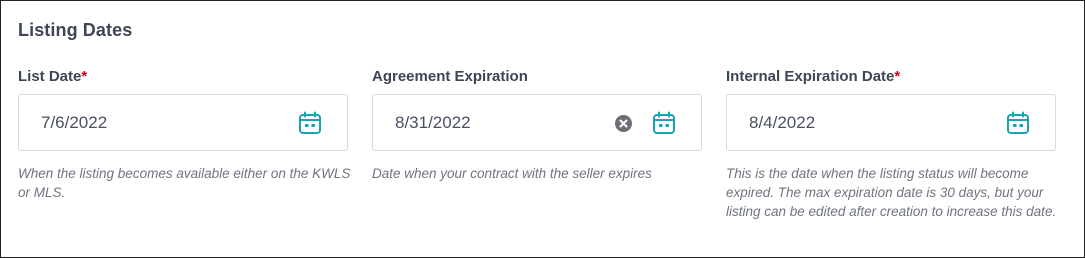  What do you see at coordinates (450, 76) in the screenshot?
I see `agreement-expiration-label: Agreement Expiration` at bounding box center [450, 76].